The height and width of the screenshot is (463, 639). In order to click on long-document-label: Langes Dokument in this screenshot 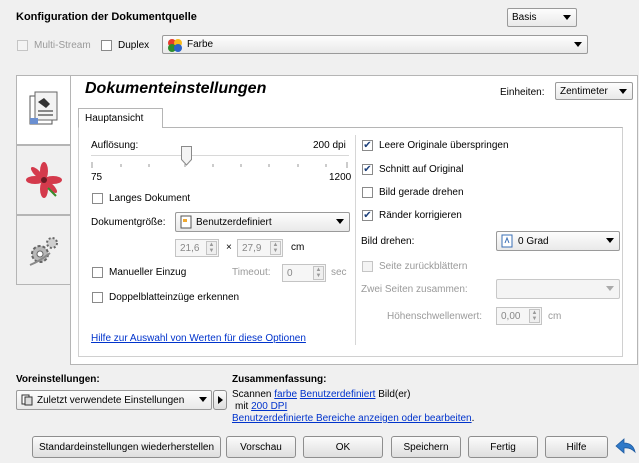, I will do `click(150, 198)`.